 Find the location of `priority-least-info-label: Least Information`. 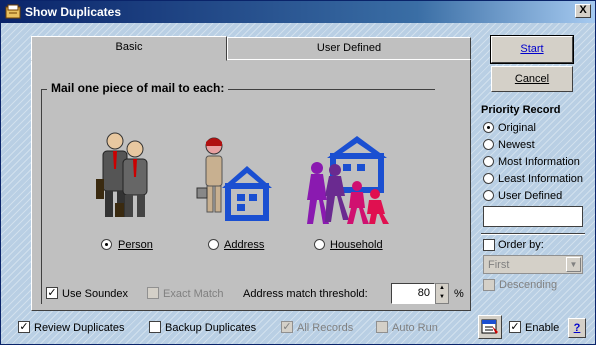

priority-least-info-label: Least Information is located at coordinates (540, 179).